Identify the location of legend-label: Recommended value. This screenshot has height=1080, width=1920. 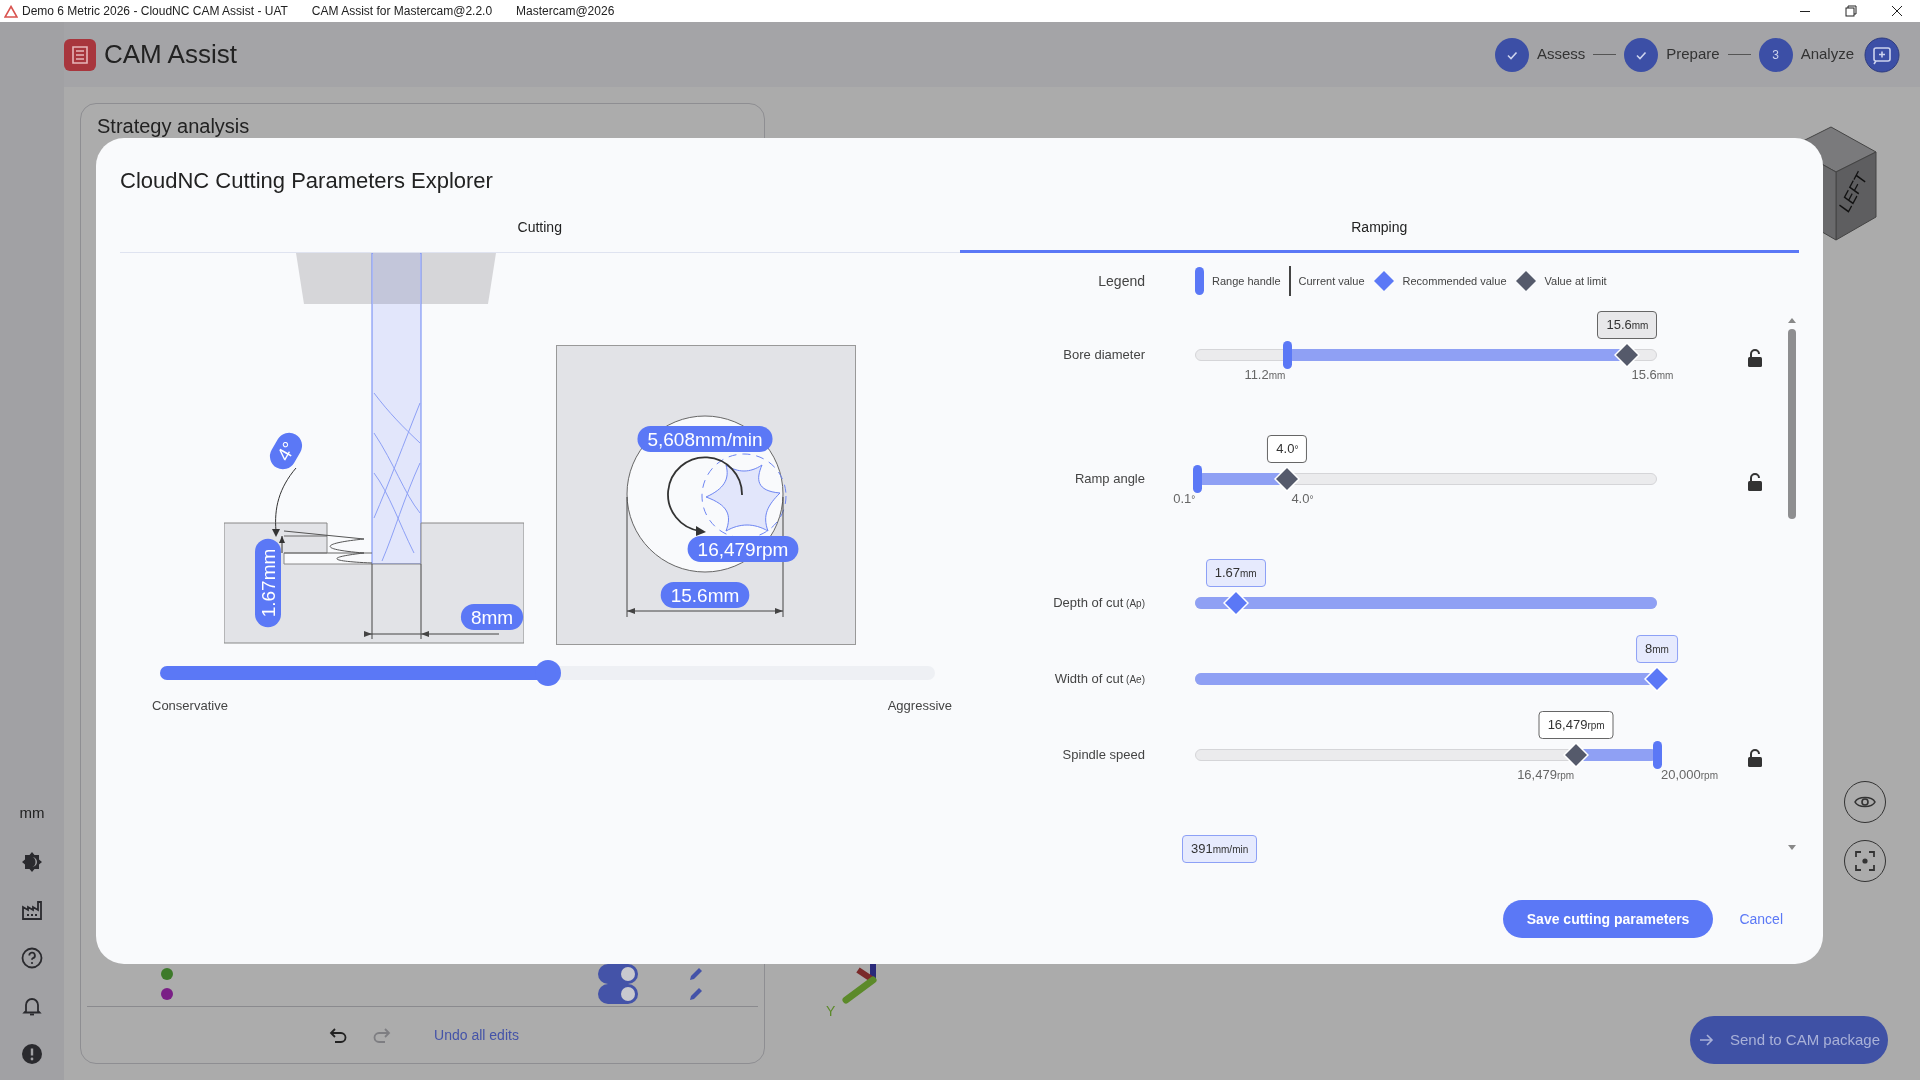
(1454, 281).